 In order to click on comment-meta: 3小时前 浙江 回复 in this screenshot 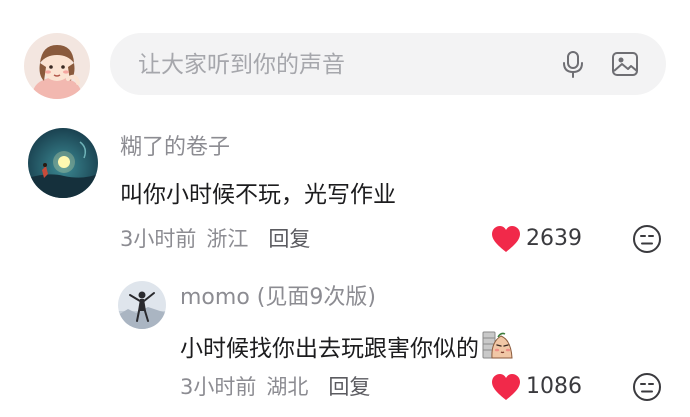, I will do `click(215, 239)`.